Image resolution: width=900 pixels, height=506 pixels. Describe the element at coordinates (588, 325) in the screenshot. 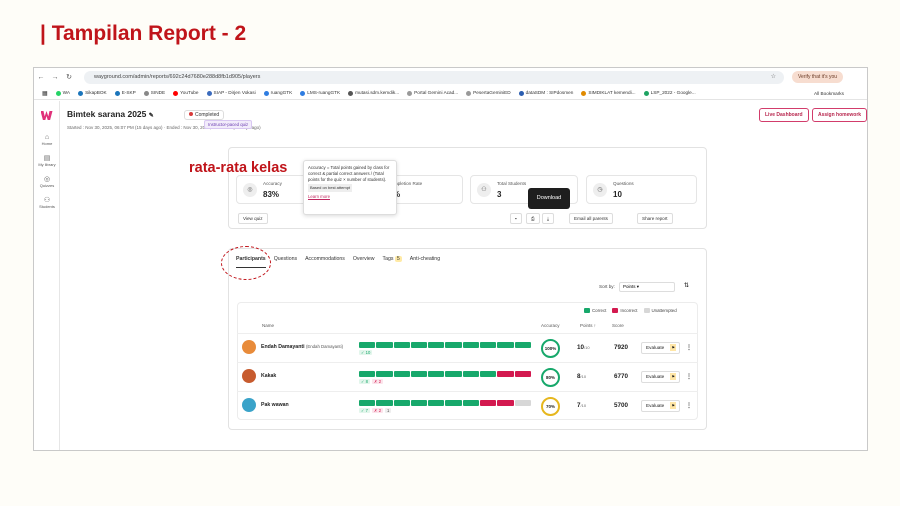

I see `col-points: Points ↑` at that location.